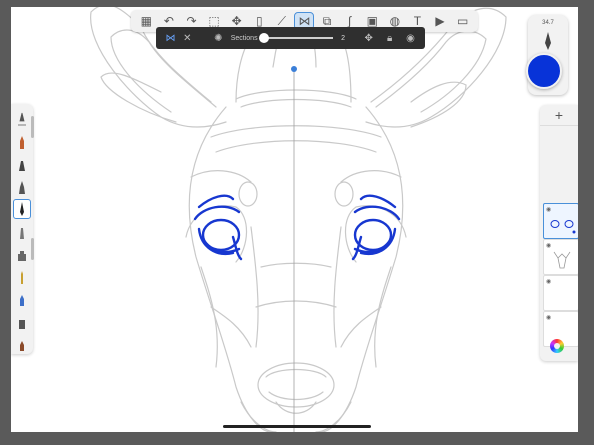 The width and height of the screenshot is (594, 445). I want to click on sections-label: Sections, so click(244, 38).